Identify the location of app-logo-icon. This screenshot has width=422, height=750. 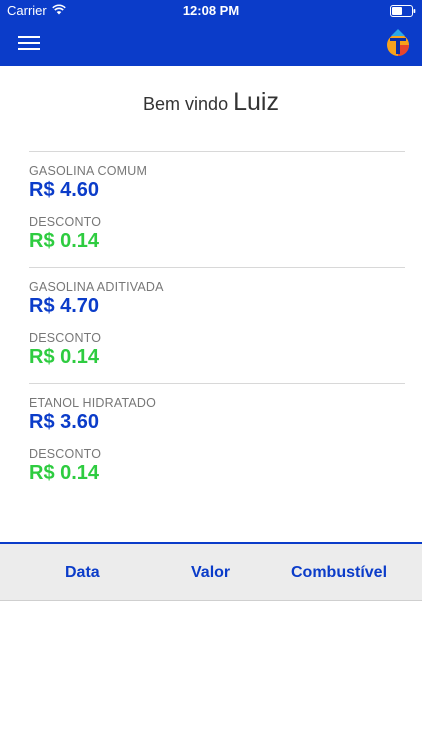
(398, 45).